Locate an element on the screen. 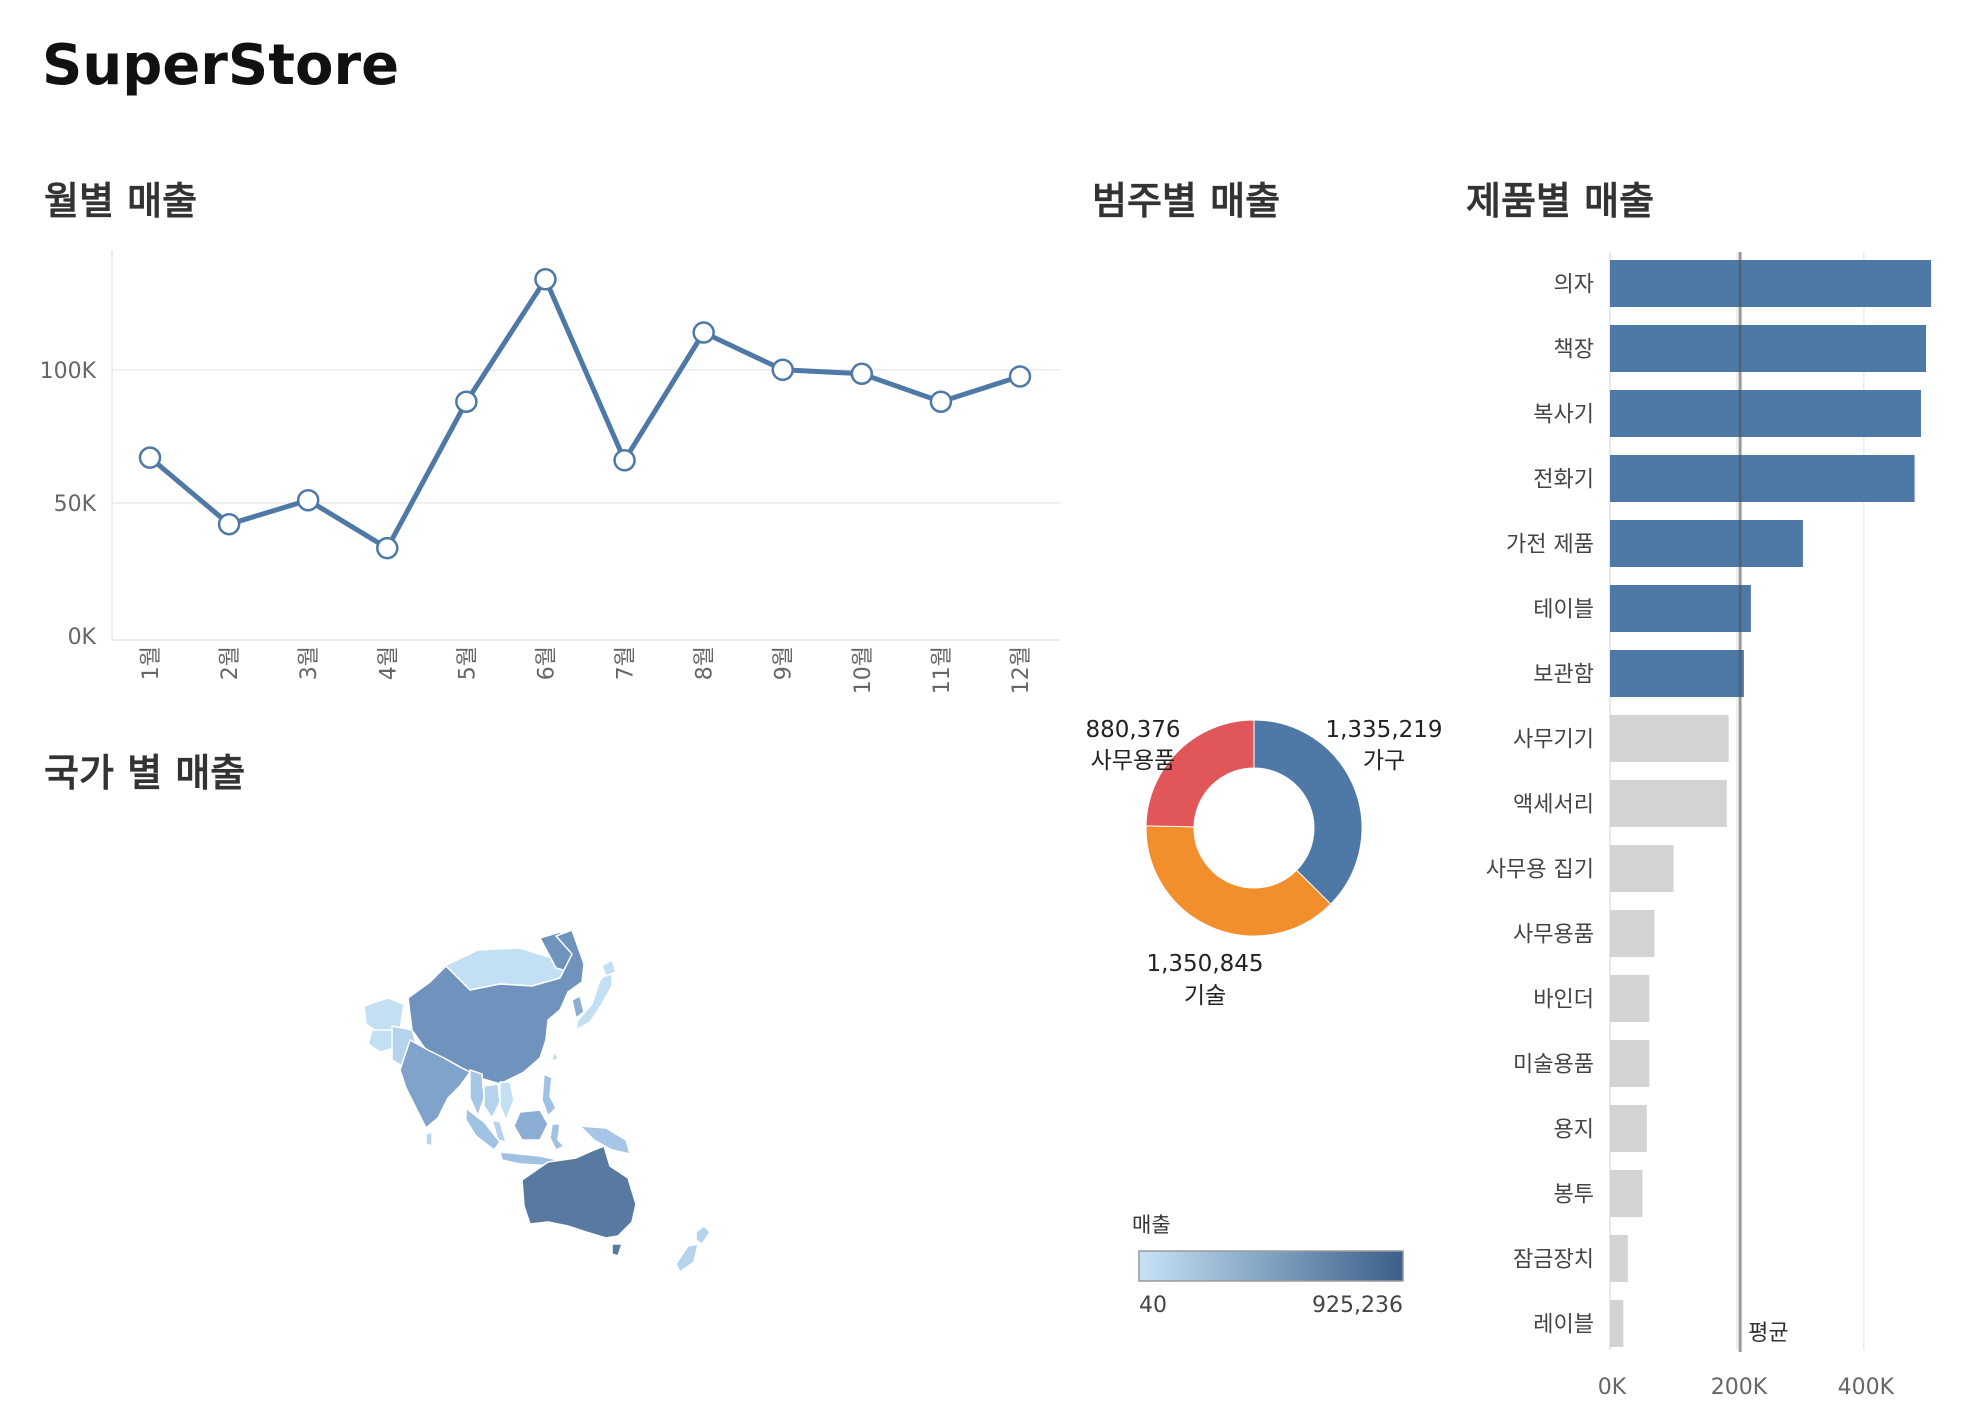 The width and height of the screenshot is (1968, 1412). monthly-x-tick-label: 10월 is located at coordinates (863, 670).